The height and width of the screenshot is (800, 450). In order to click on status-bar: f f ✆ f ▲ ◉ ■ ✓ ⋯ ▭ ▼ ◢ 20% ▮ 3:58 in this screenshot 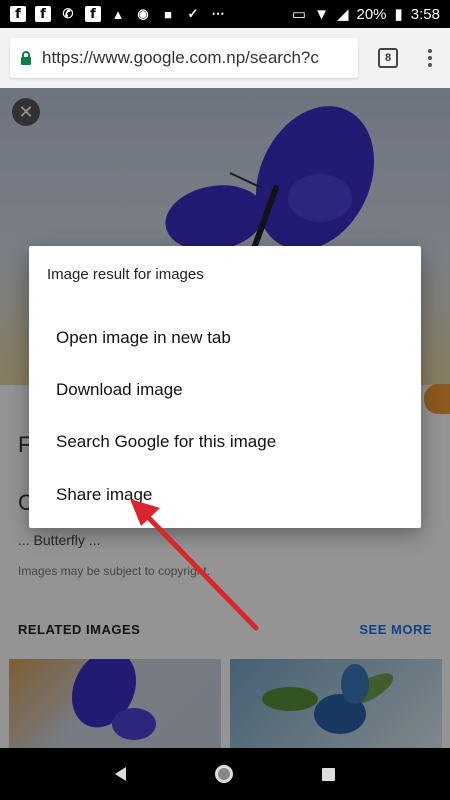, I will do `click(225, 14)`.